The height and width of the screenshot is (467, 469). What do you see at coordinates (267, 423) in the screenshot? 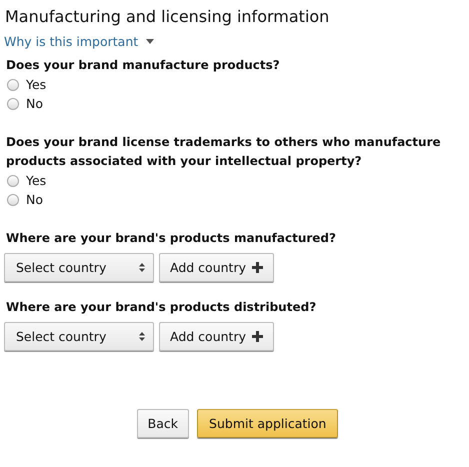
I see `submit-button: Submit application` at bounding box center [267, 423].